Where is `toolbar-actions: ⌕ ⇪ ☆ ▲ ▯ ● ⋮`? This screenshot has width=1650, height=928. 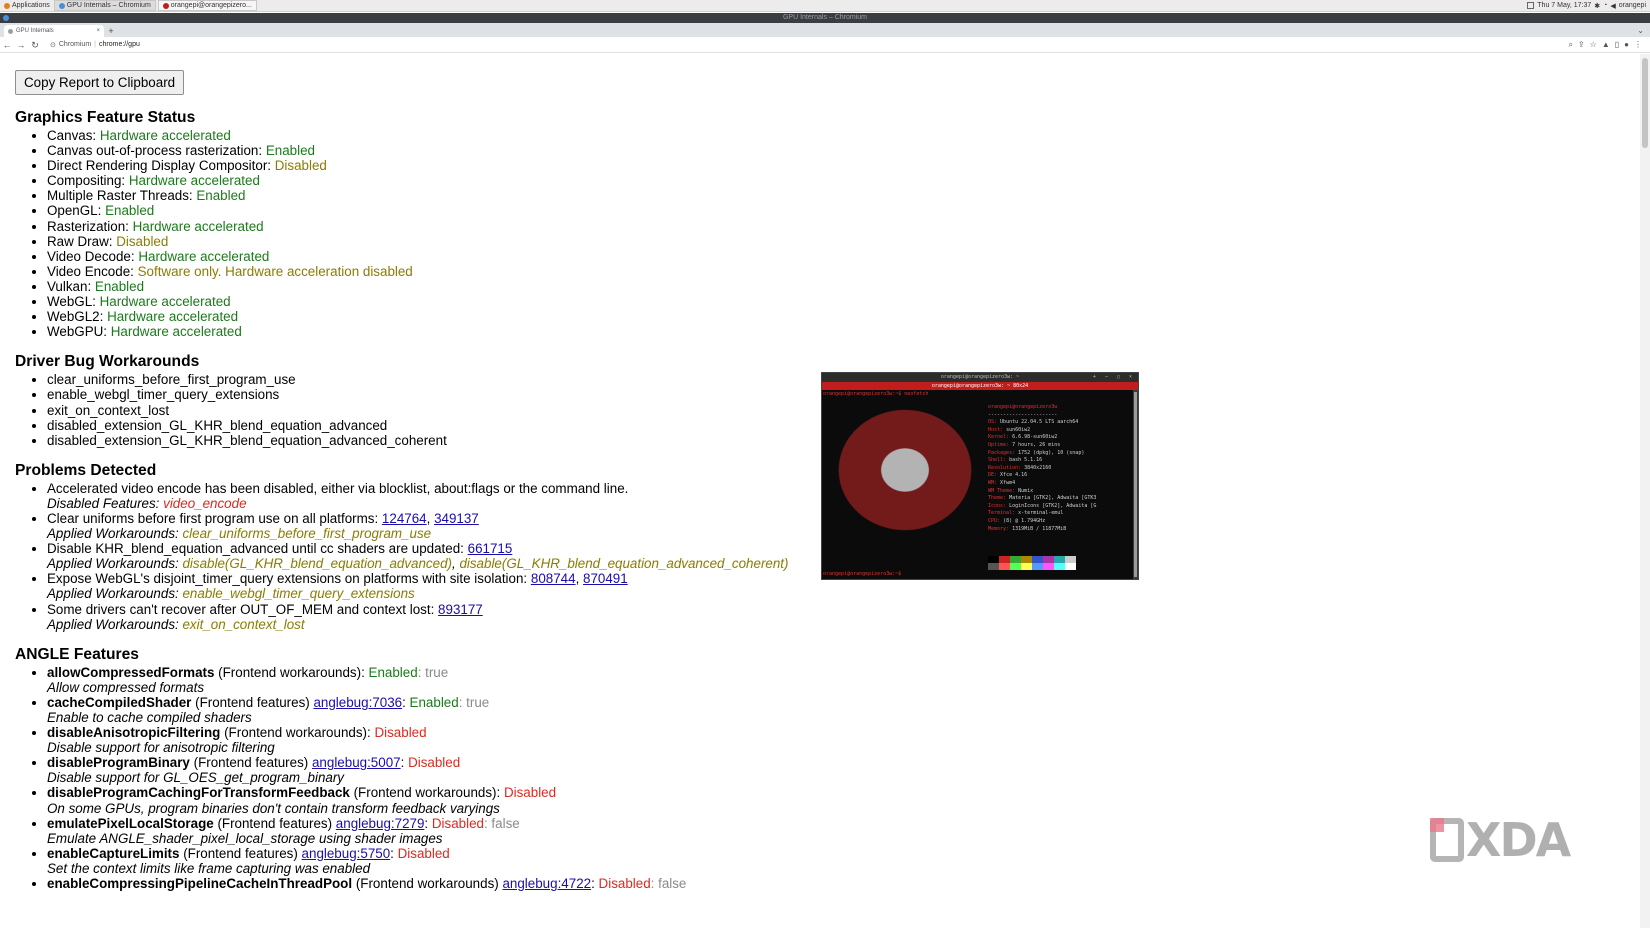
toolbar-actions: ⌕ ⇪ ☆ ▲ ▯ ● ⋮ is located at coordinates (1609, 45).